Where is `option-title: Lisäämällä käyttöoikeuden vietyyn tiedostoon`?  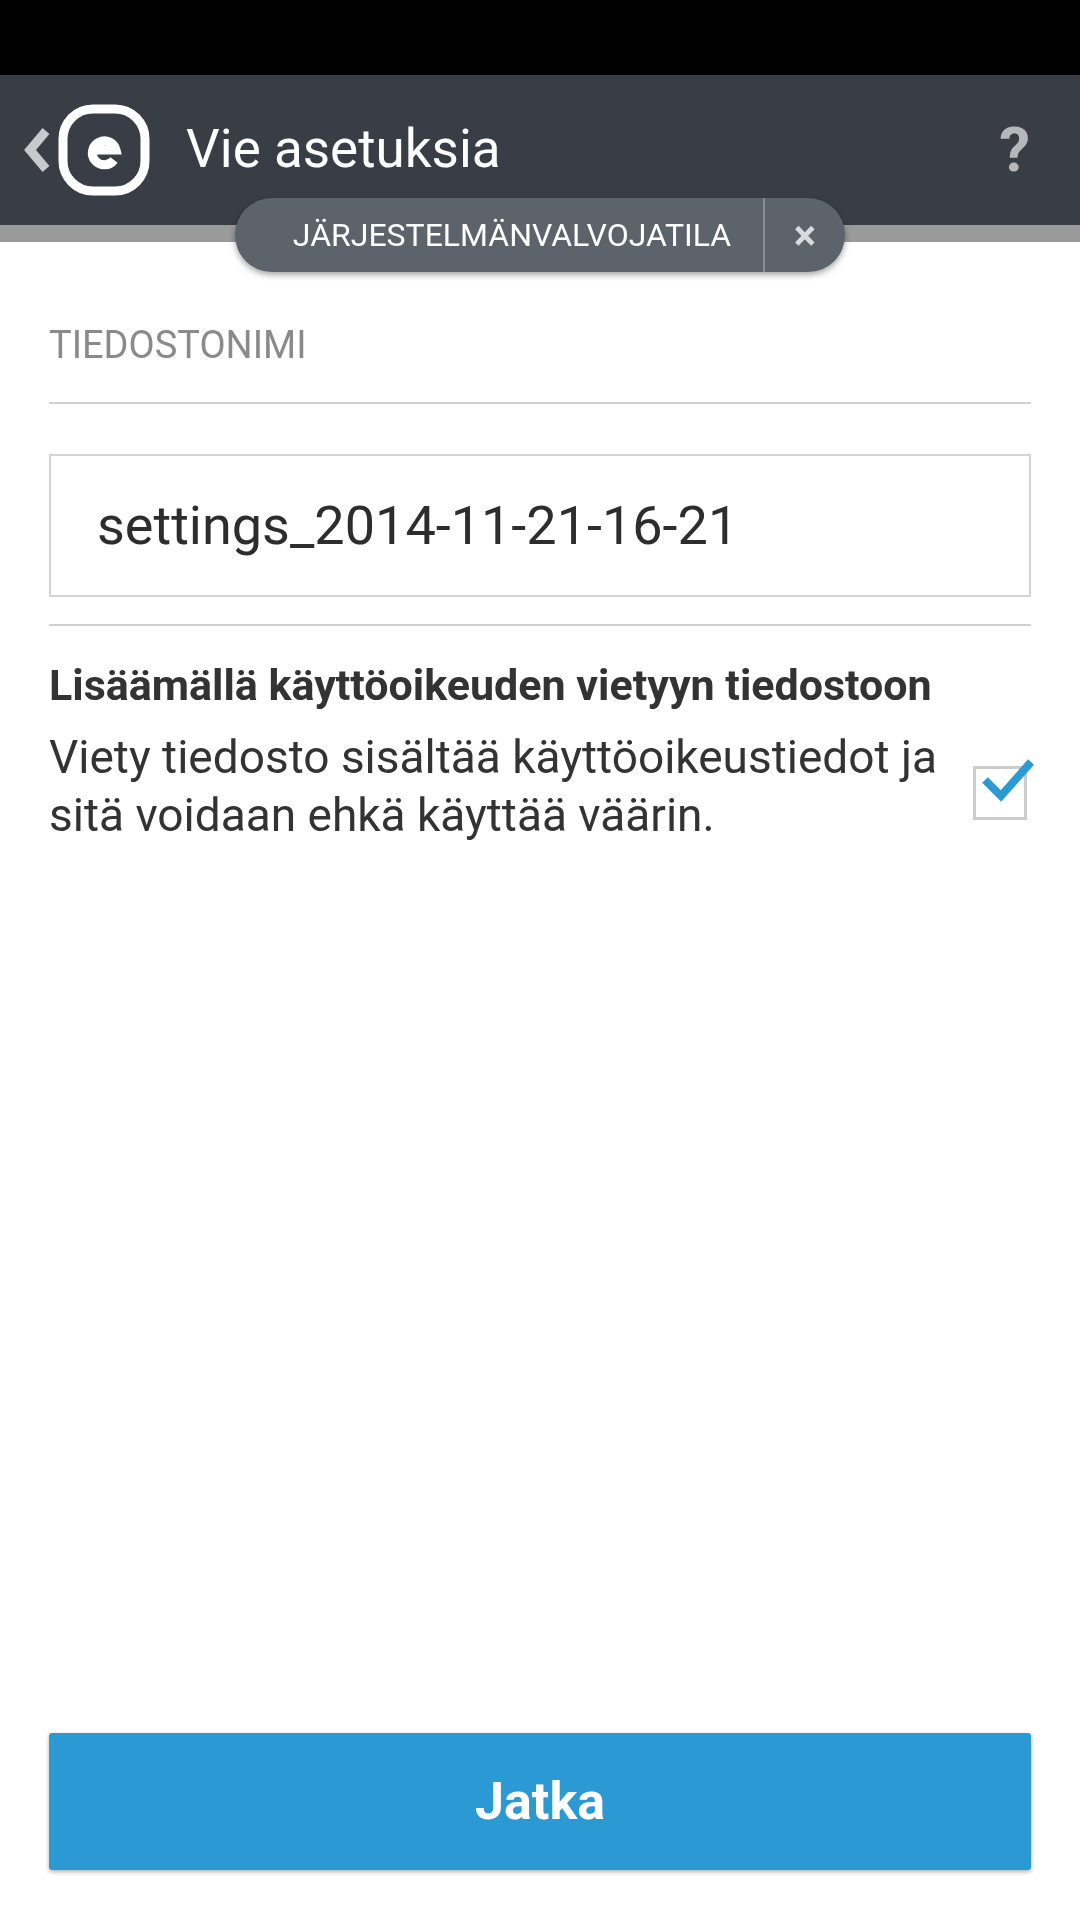
option-title: Lisäämällä käyttöoikeuden vietyyn tiedostoon is located at coordinates (491, 685).